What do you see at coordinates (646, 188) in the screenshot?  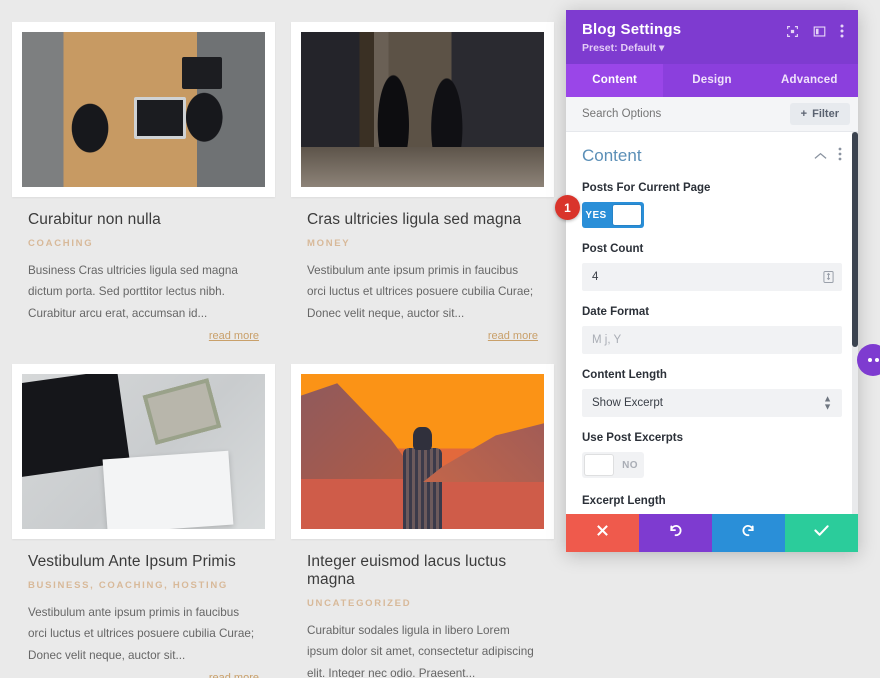 I see `posts-for-current-page-label: Posts For Current Page` at bounding box center [646, 188].